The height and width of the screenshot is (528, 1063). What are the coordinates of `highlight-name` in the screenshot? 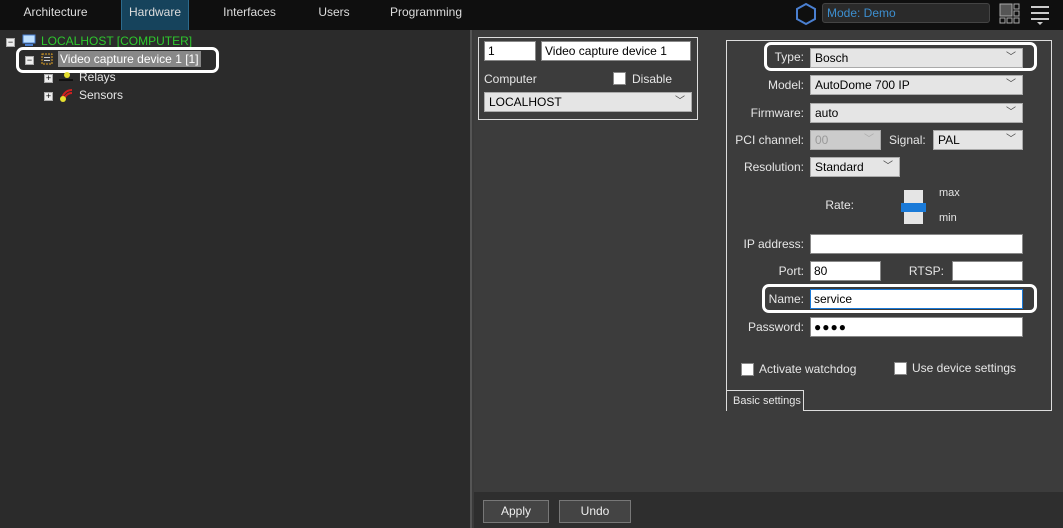 It's located at (899, 298).